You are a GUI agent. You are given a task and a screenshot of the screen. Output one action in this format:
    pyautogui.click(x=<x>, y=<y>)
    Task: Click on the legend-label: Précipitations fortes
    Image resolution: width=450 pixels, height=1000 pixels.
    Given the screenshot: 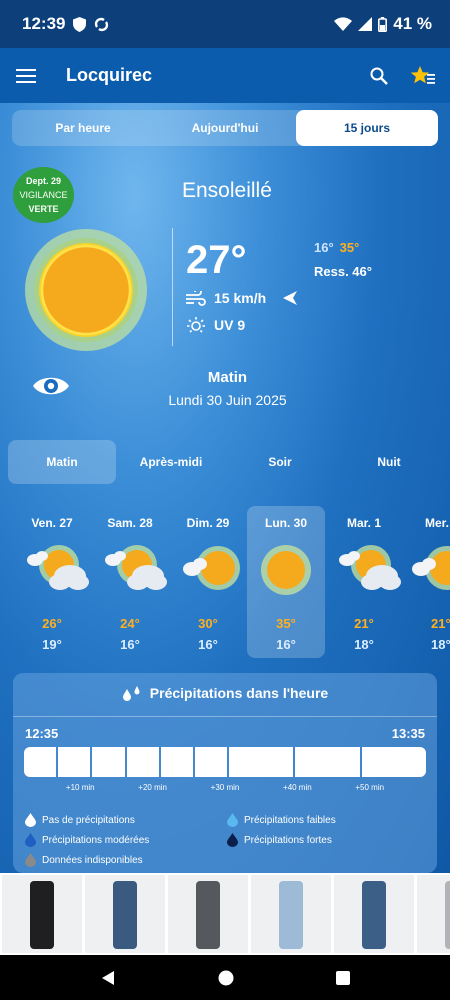 What is the action you would take?
    pyautogui.click(x=288, y=840)
    